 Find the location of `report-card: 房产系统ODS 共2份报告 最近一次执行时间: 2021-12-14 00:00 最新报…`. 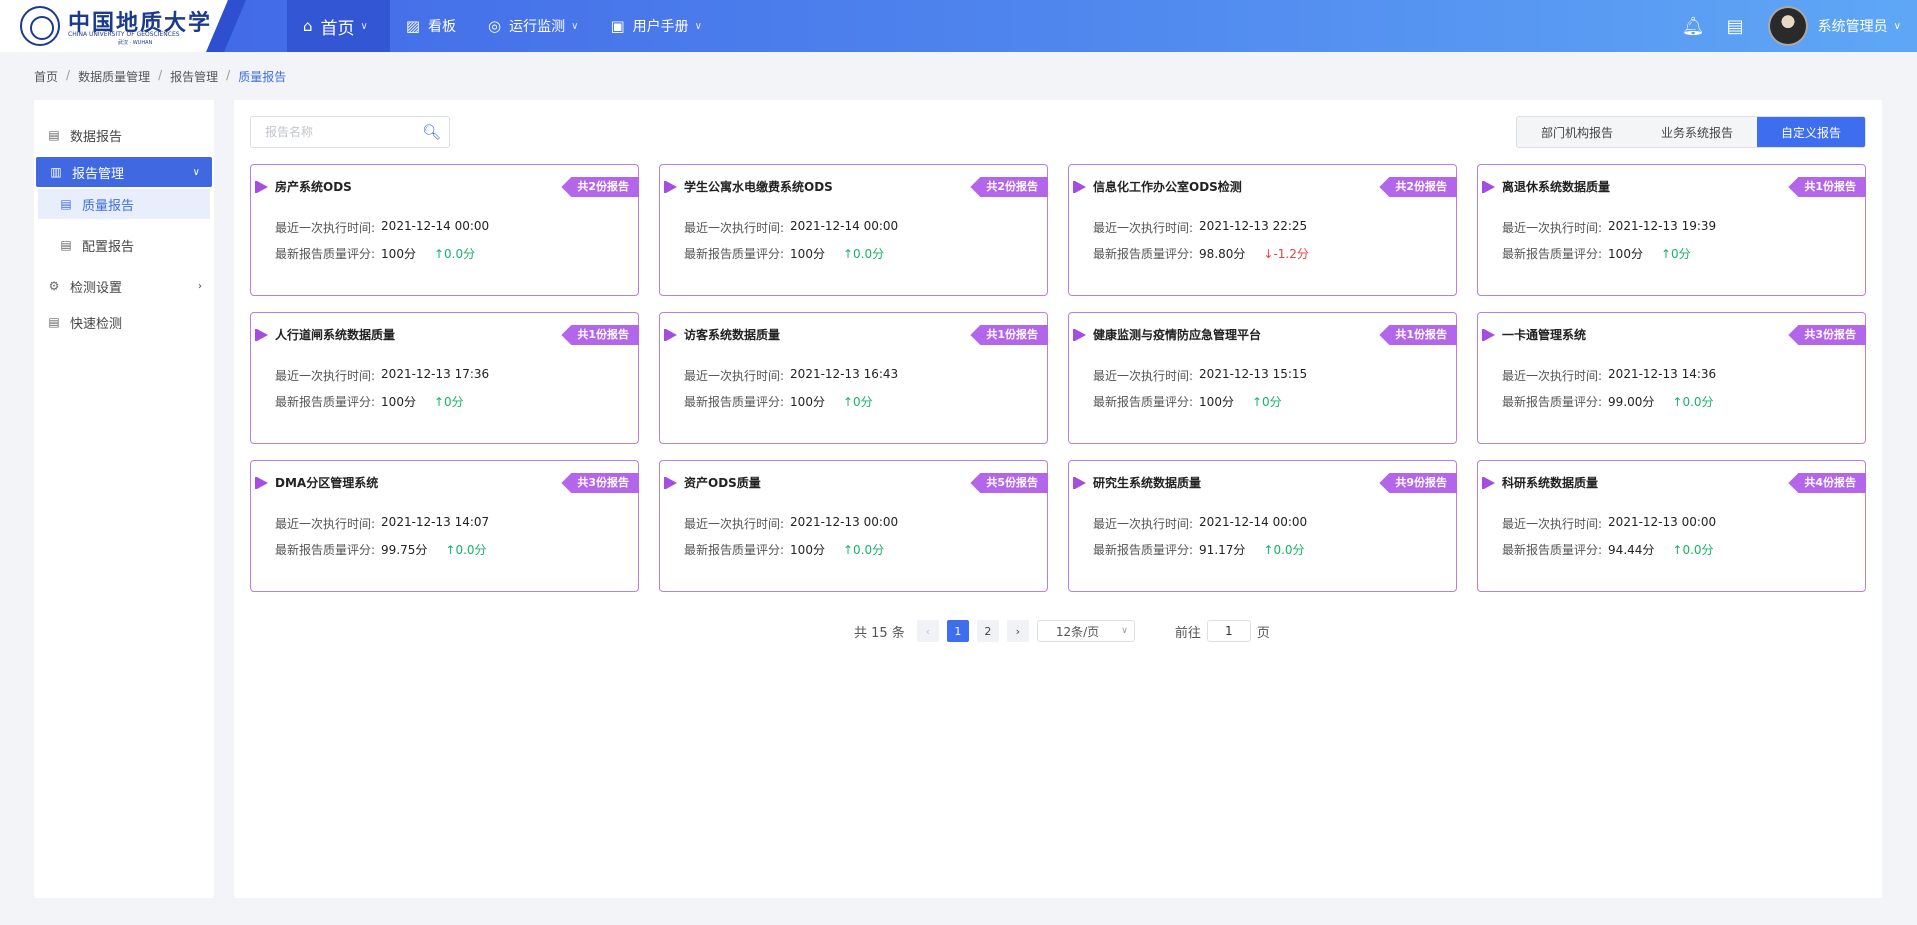

report-card: 房产系统ODS 共2份报告 最近一次执行时间: 2021-12-14 00:00 最新报… is located at coordinates (444, 230).